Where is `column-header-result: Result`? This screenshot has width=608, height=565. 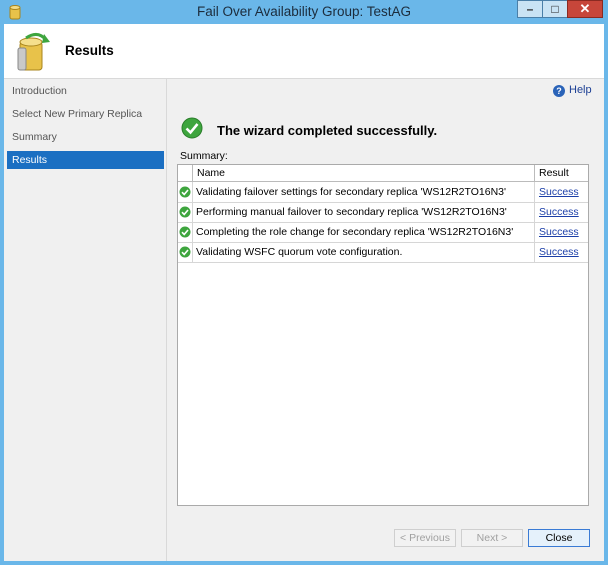 column-header-result: Result is located at coordinates (554, 173).